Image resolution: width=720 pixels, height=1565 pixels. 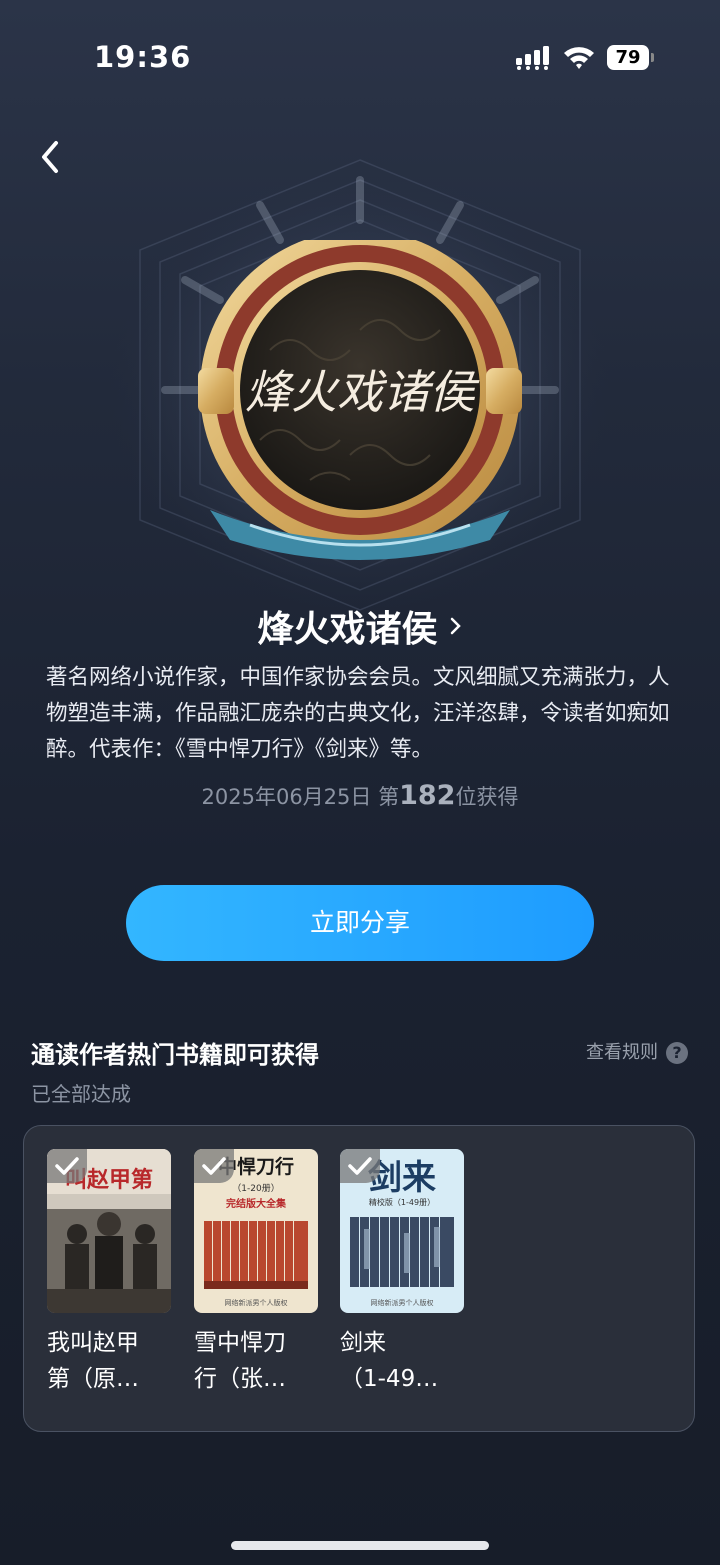 I want to click on status-bar: 19:36 79, so click(x=360, y=55).